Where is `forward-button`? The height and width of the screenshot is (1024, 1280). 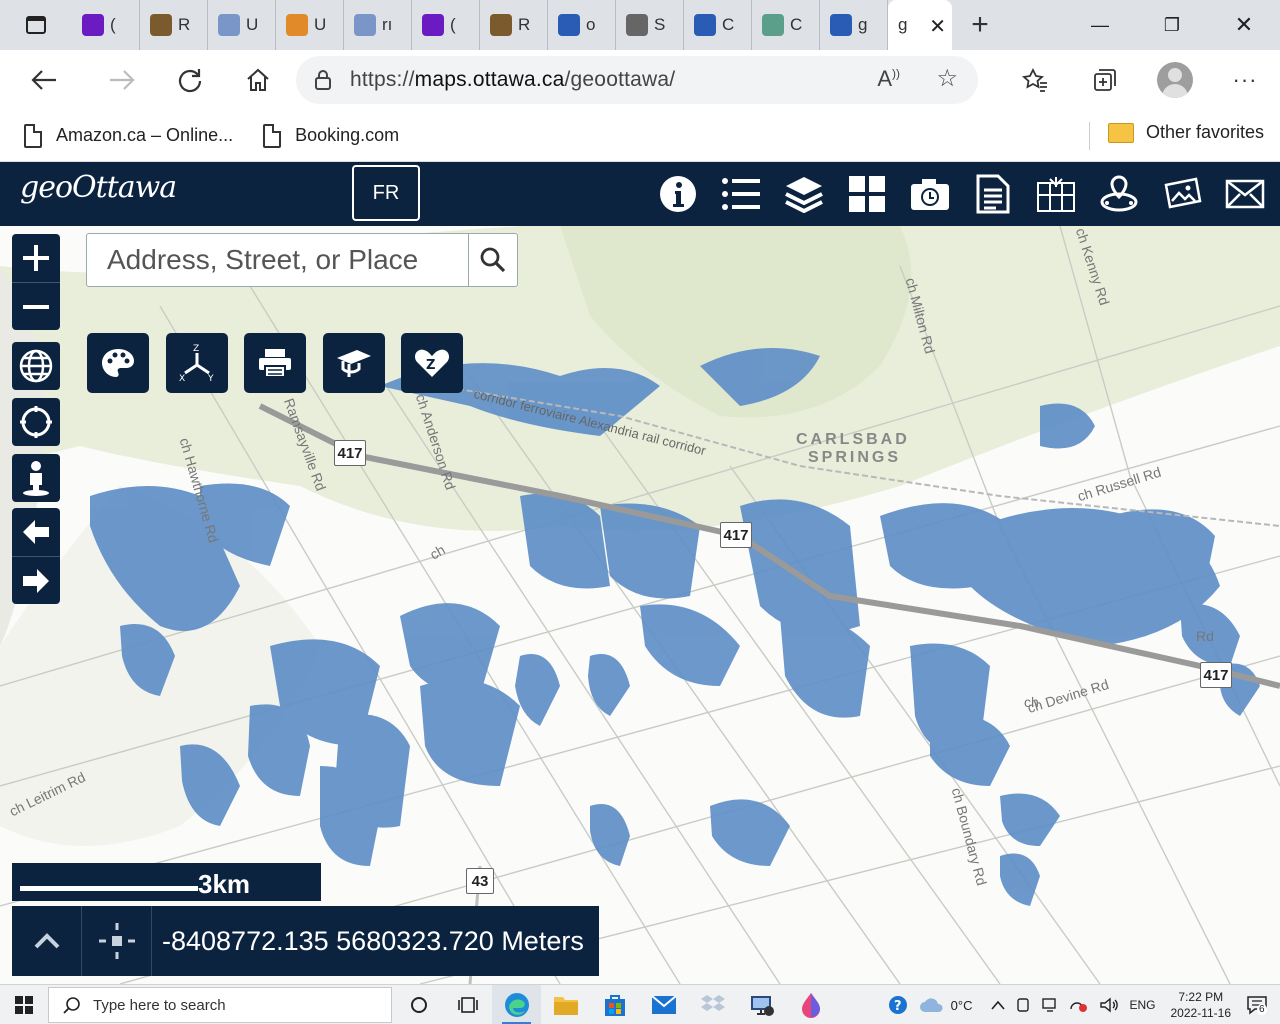 forward-button is located at coordinates (122, 80).